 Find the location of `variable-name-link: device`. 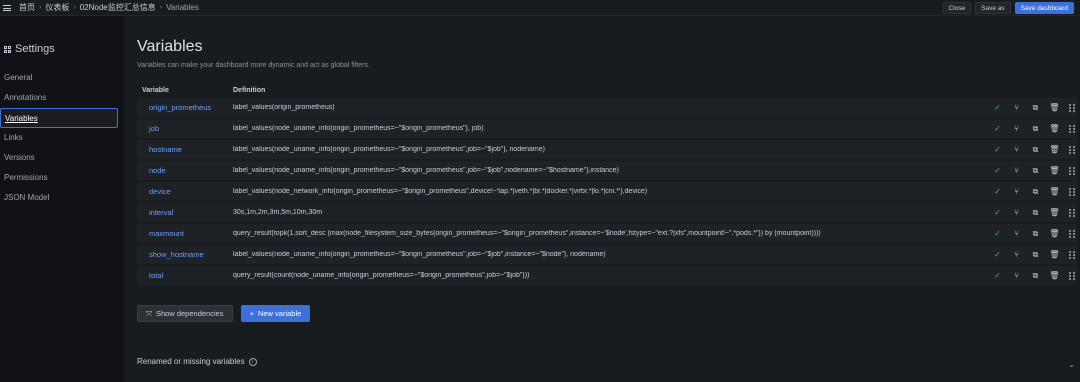

variable-name-link: device is located at coordinates (185, 191).